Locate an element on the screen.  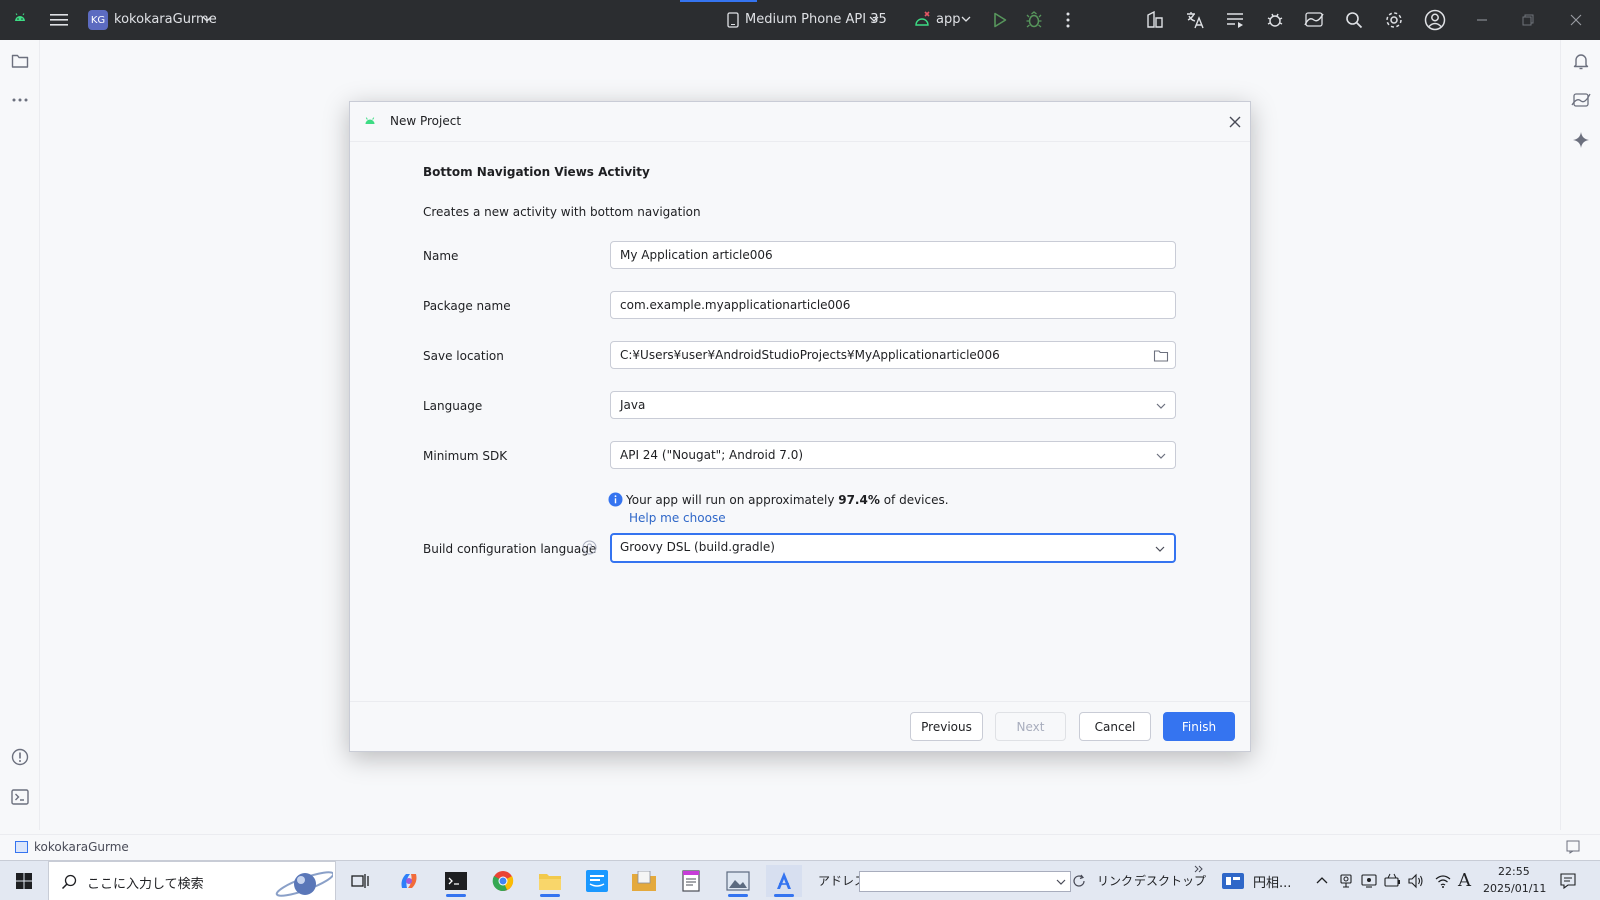
tray-wifi-icon is located at coordinates (1443, 881).